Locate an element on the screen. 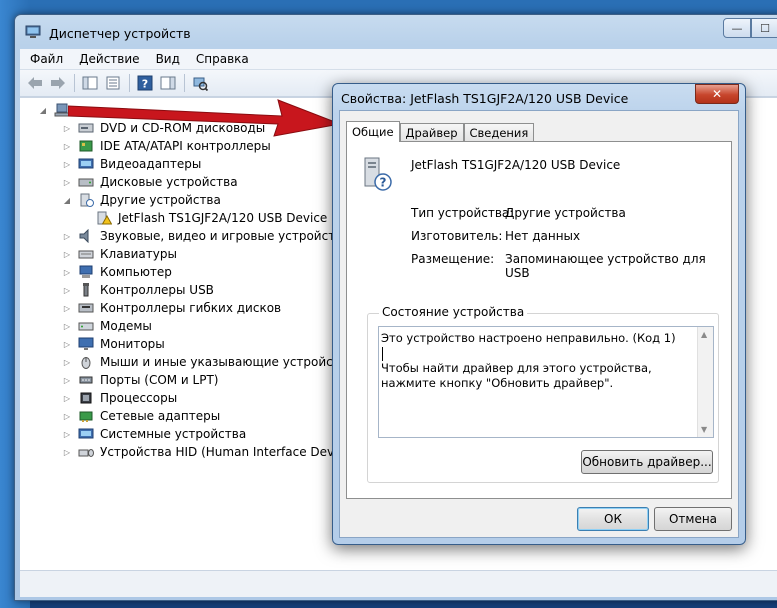 The width and height of the screenshot is (777, 608). tree-item-label: Дисковые устройства is located at coordinates (169, 182).